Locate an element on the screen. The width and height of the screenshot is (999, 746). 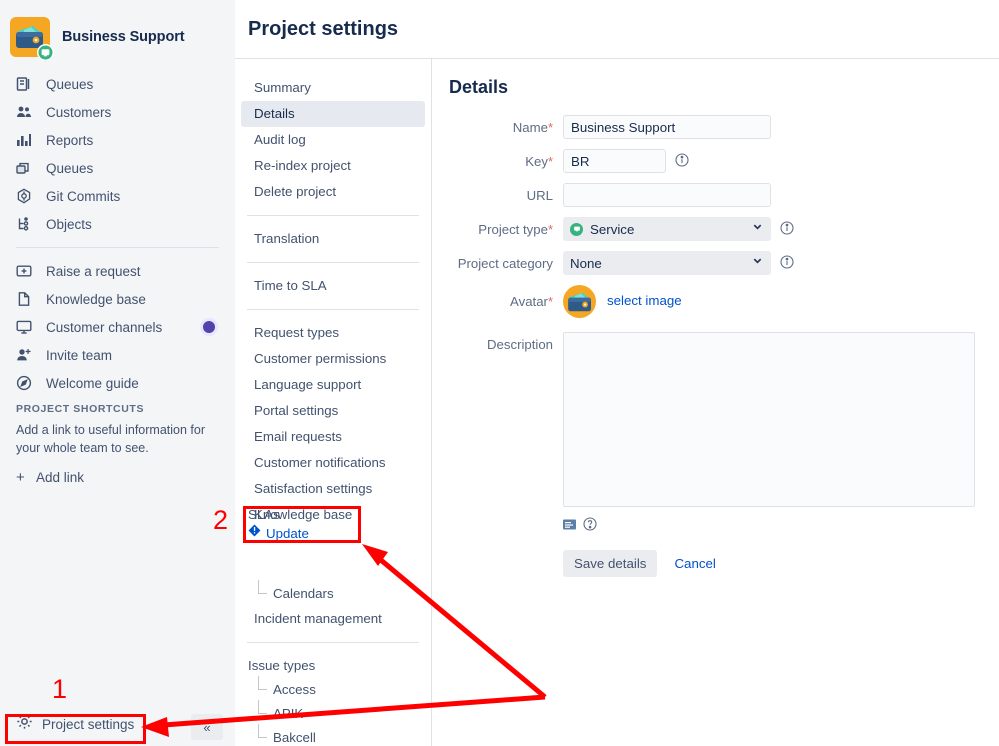
settings-nav-item-incident-management: Incident management is located at coordinates (333, 619).